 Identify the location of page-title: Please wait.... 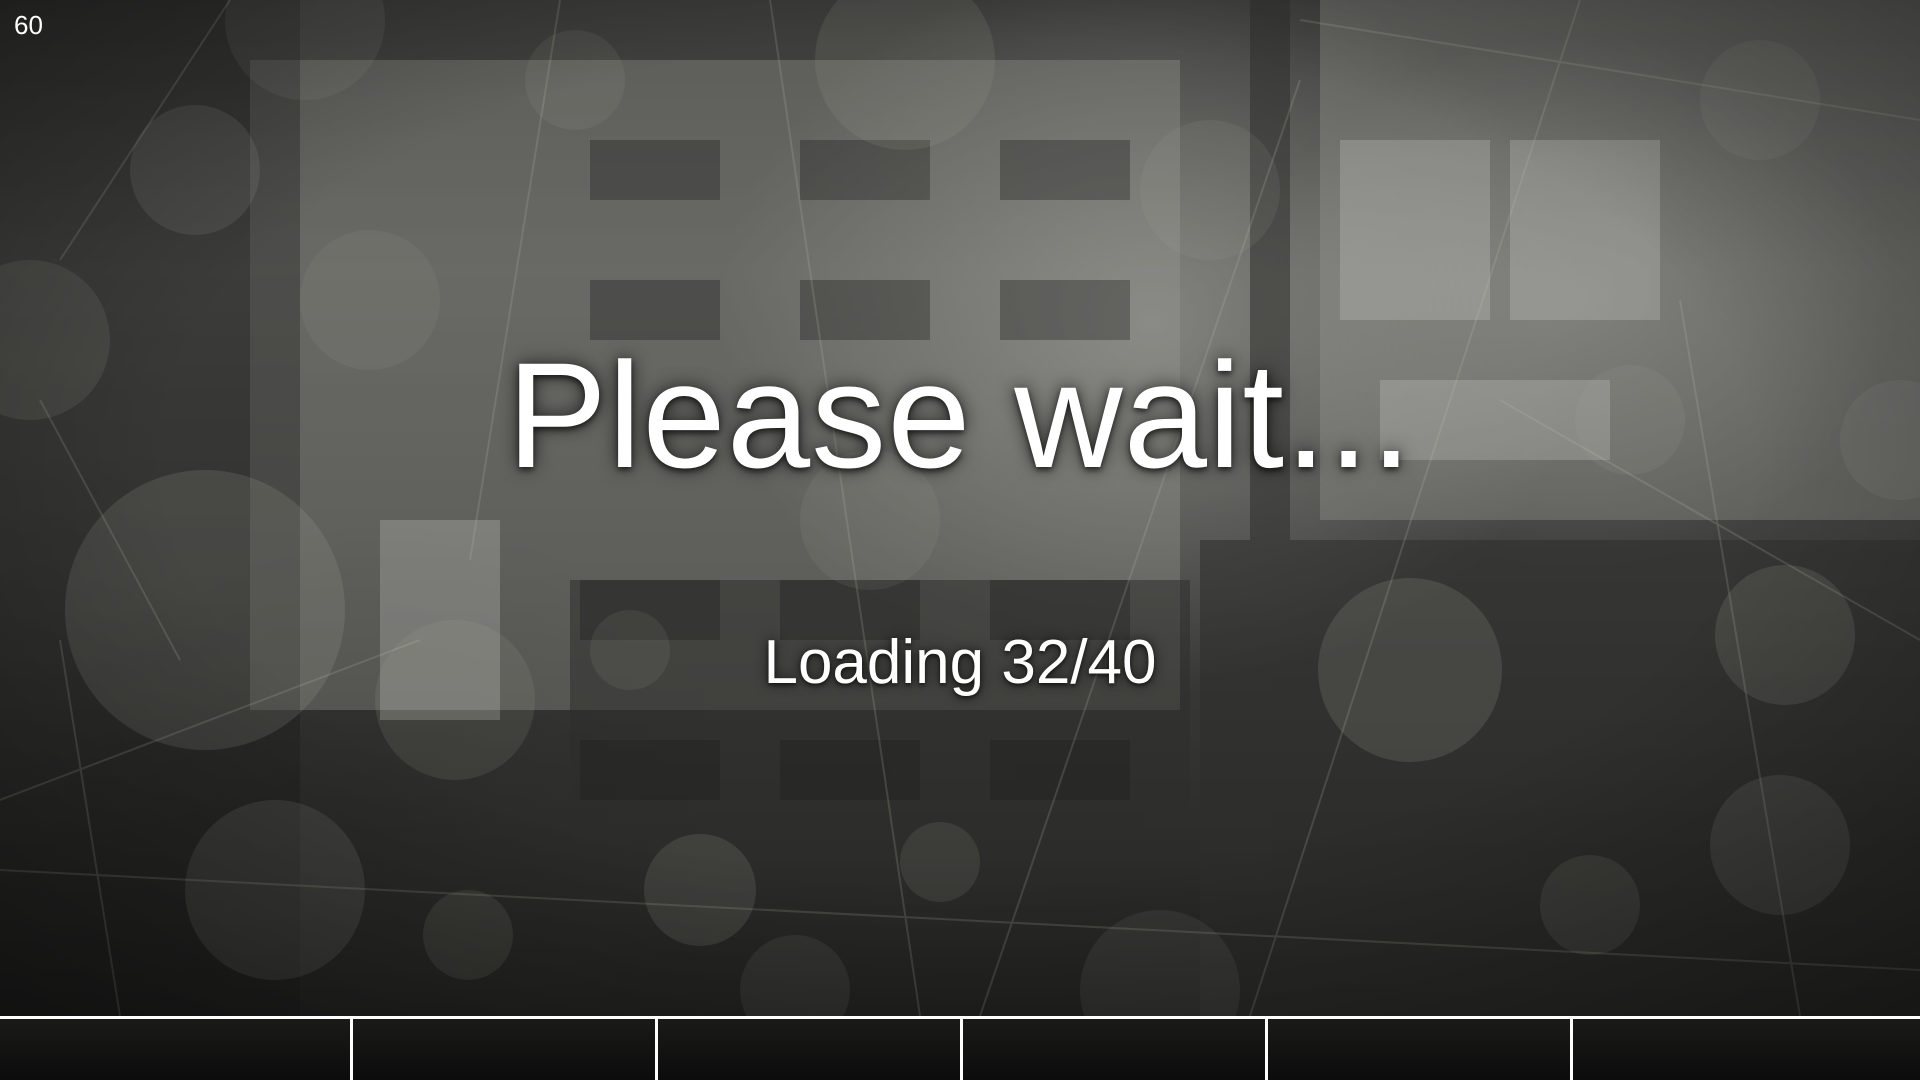
(960, 415).